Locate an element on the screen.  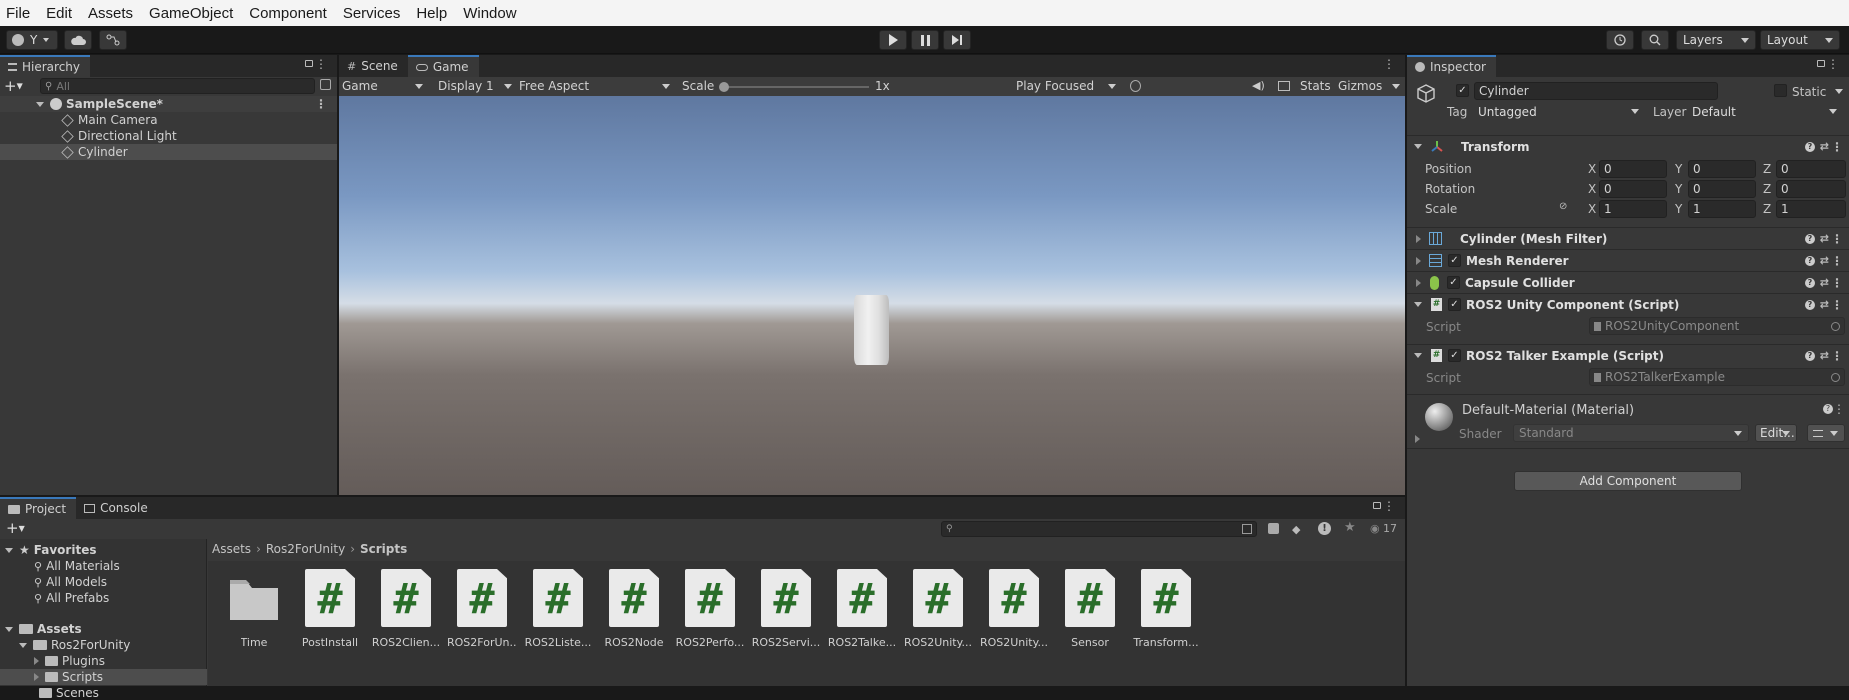
stats-grid-icon is located at coordinates (1284, 86).